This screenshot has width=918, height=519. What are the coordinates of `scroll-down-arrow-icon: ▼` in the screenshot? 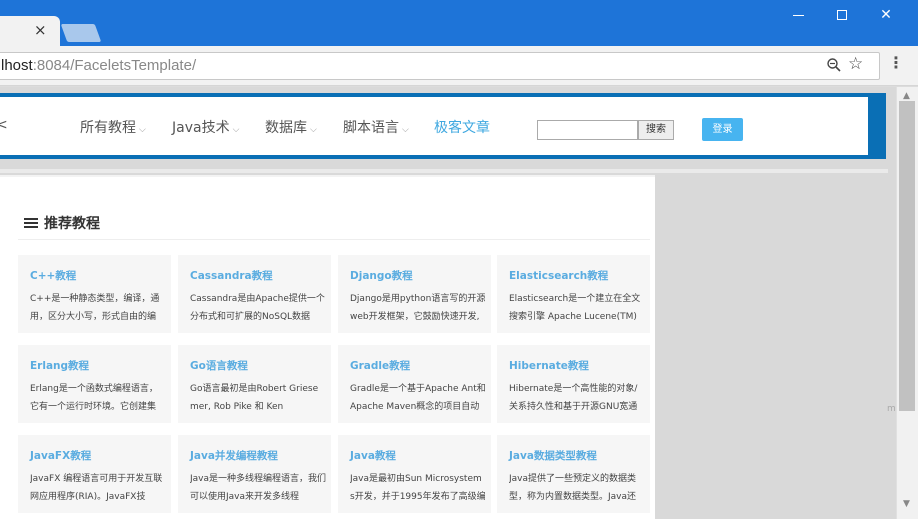 It's located at (906, 504).